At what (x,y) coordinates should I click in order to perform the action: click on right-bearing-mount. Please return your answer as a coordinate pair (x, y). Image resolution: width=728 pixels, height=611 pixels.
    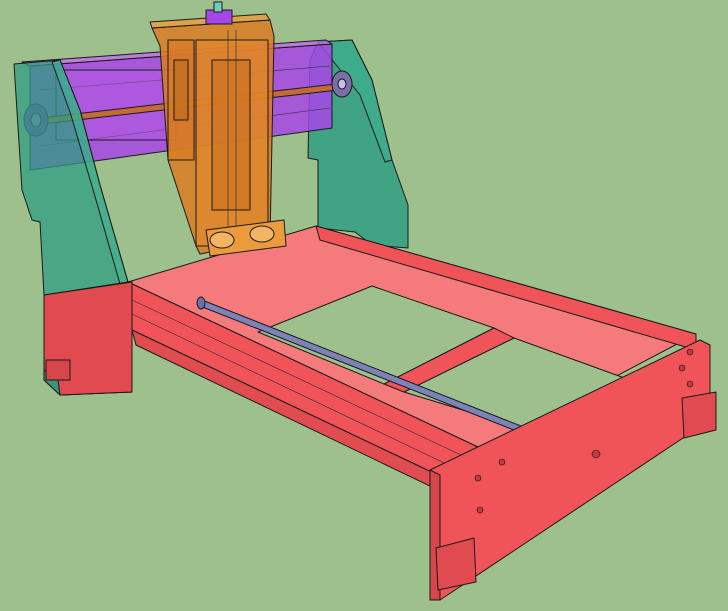
    Looking at the image, I should click on (342, 84).